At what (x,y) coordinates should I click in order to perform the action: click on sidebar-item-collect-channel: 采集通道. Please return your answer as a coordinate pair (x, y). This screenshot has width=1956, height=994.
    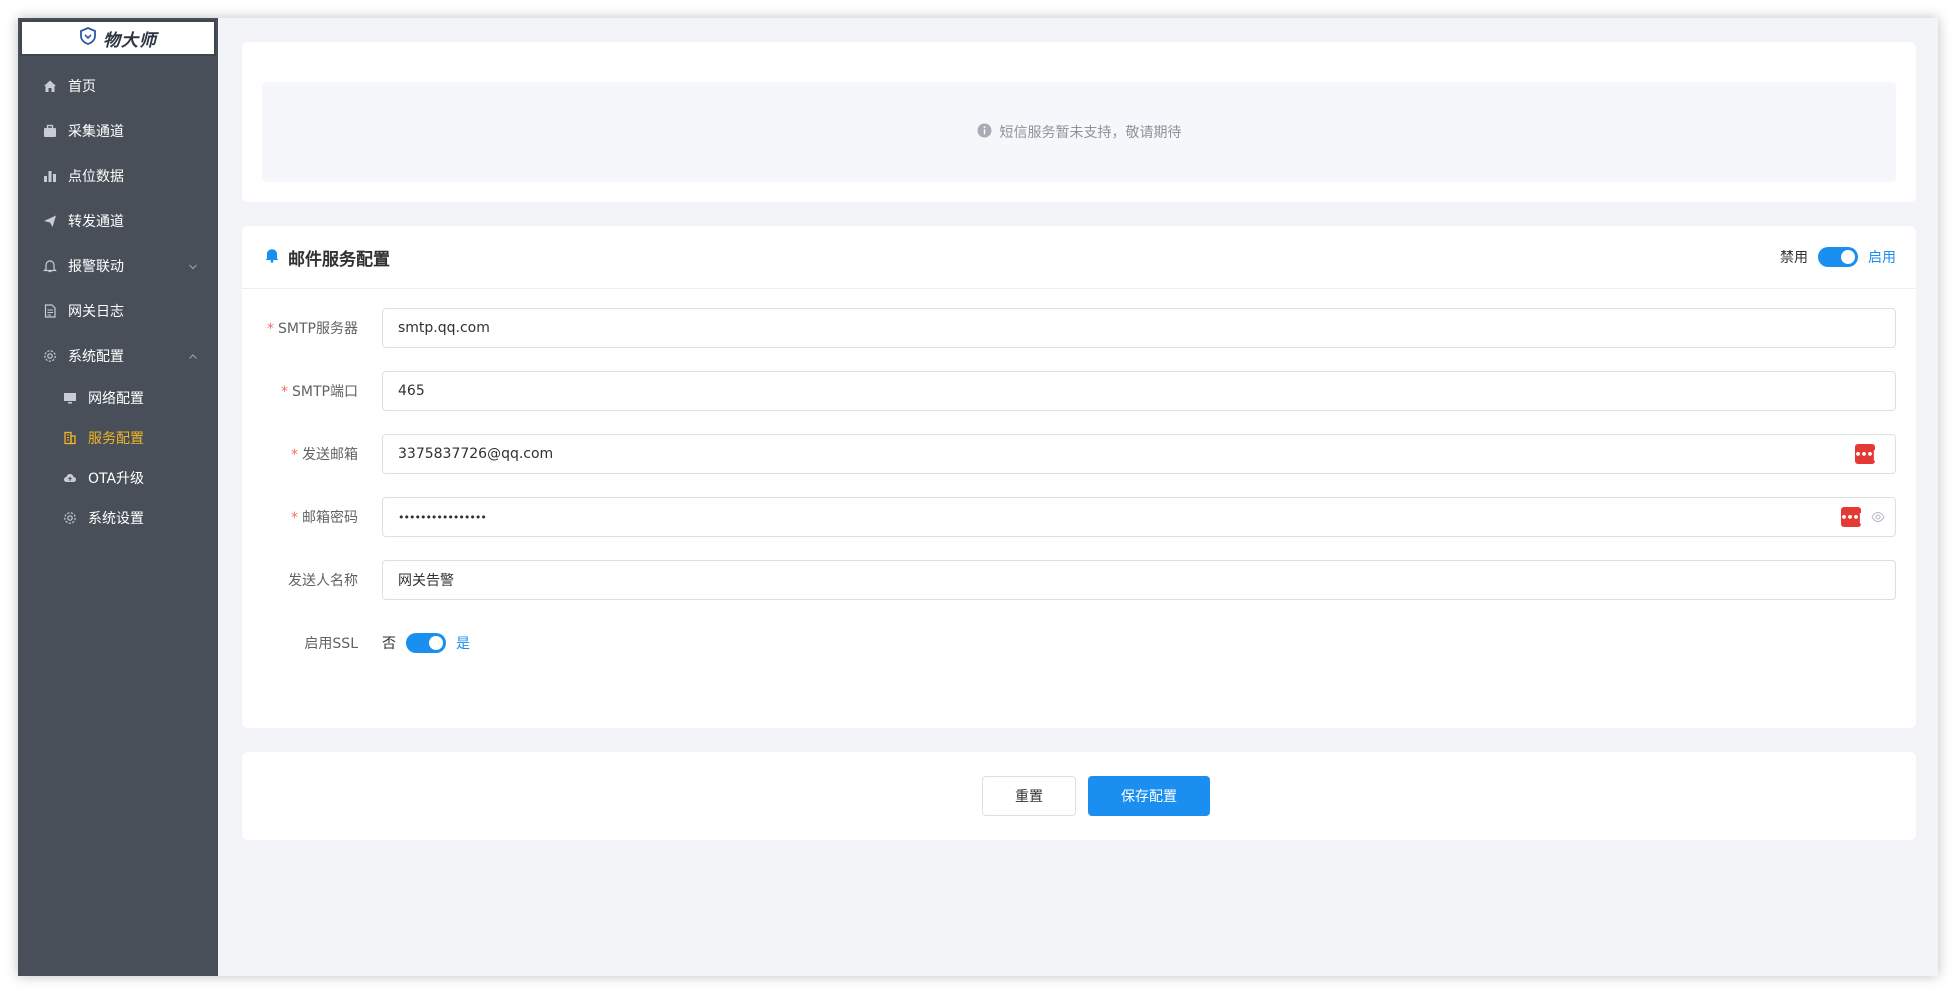
    Looking at the image, I should click on (118, 131).